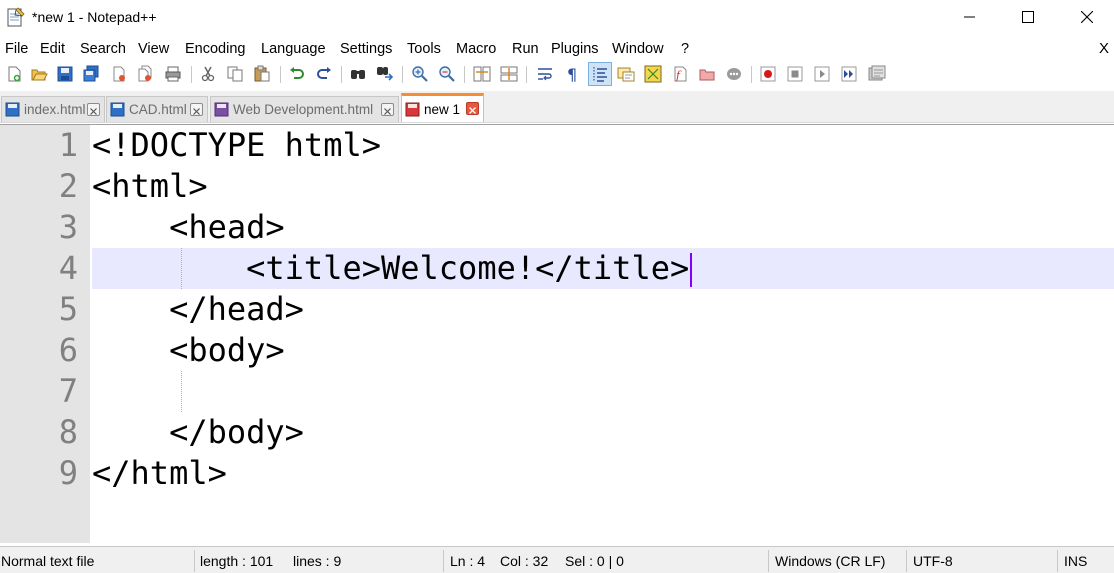  What do you see at coordinates (91, 74) in the screenshot?
I see `save-all-icon` at bounding box center [91, 74].